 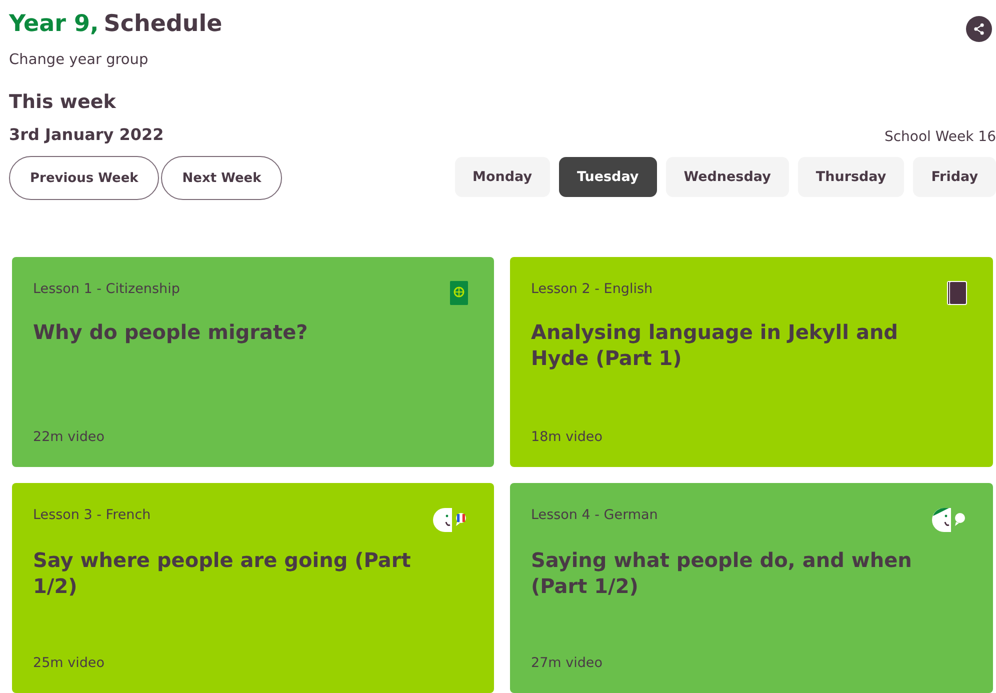 I want to click on week-nav-button: Next Week, so click(x=221, y=178).